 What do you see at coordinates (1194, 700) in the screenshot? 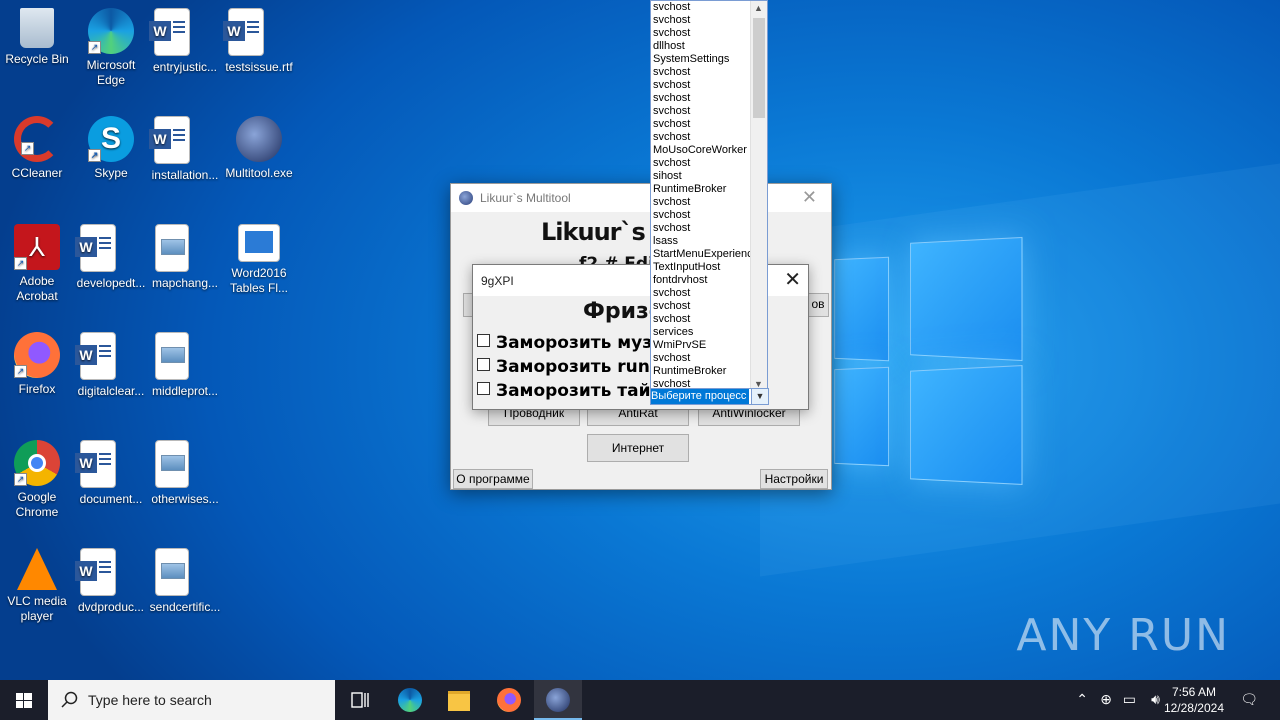
I see `clock: 7:56 AM 12/28/2024` at bounding box center [1194, 700].